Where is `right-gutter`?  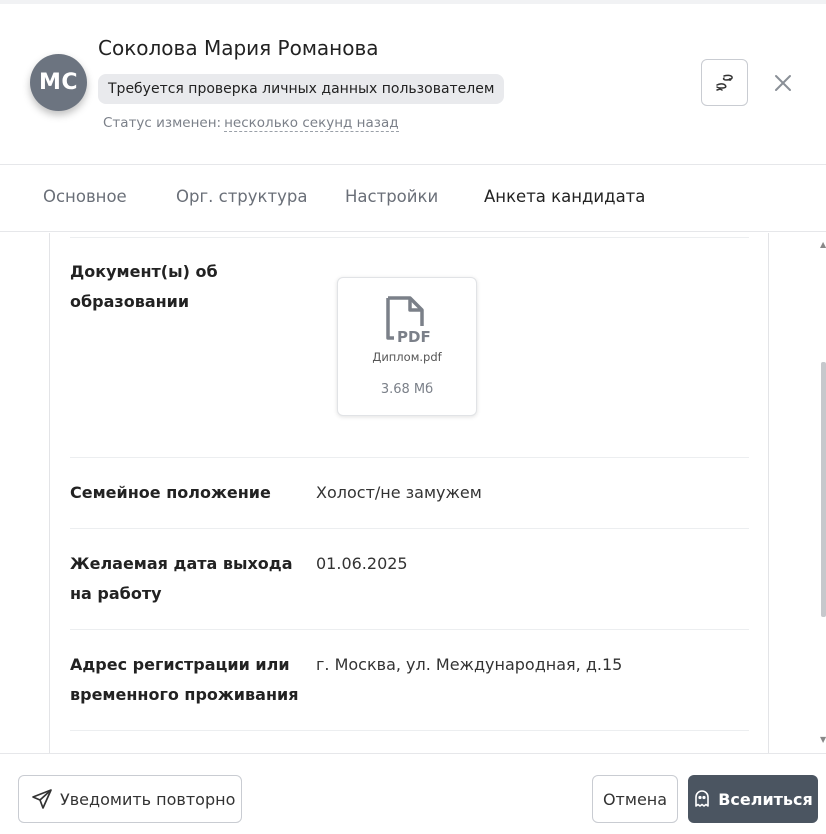 right-gutter is located at coordinates (797, 493).